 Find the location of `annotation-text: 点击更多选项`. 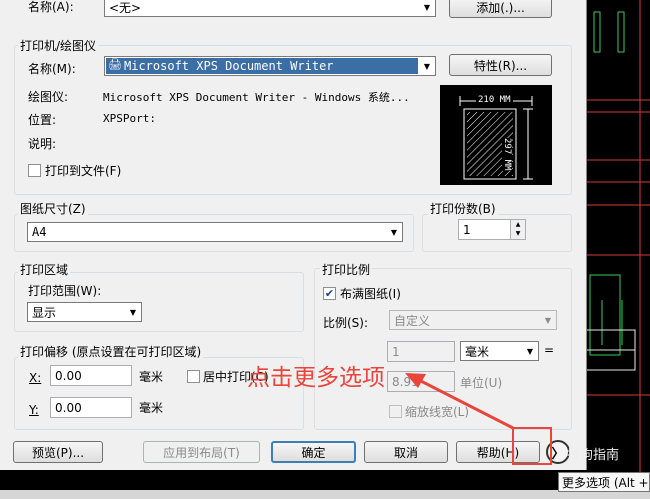

annotation-text: 点击更多选项 is located at coordinates (316, 378).